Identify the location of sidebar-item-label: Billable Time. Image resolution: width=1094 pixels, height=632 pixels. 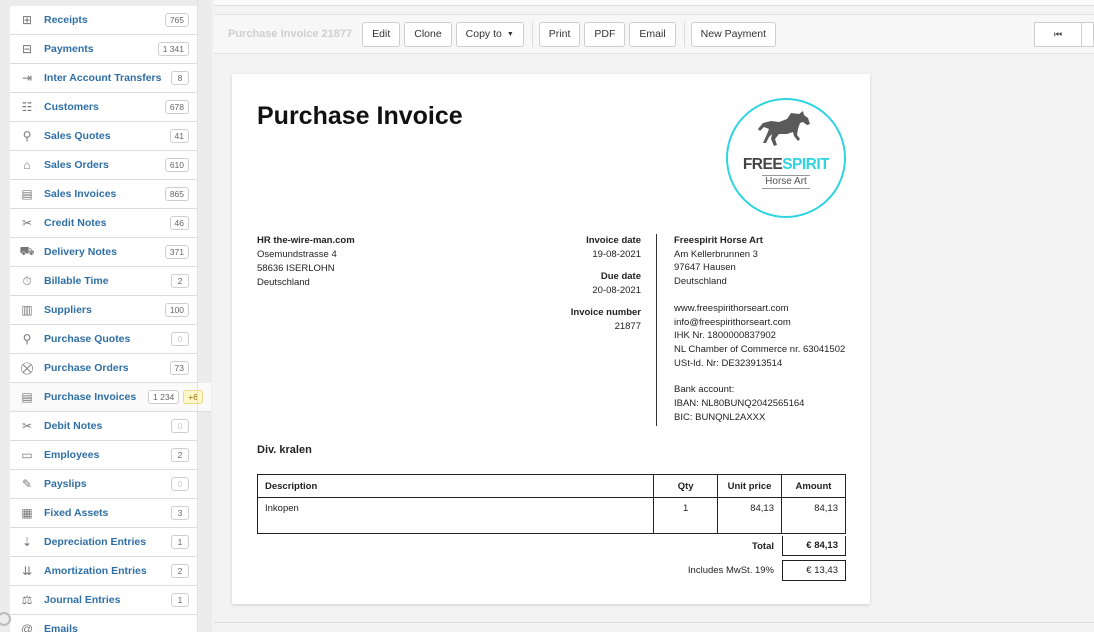
(76, 281).